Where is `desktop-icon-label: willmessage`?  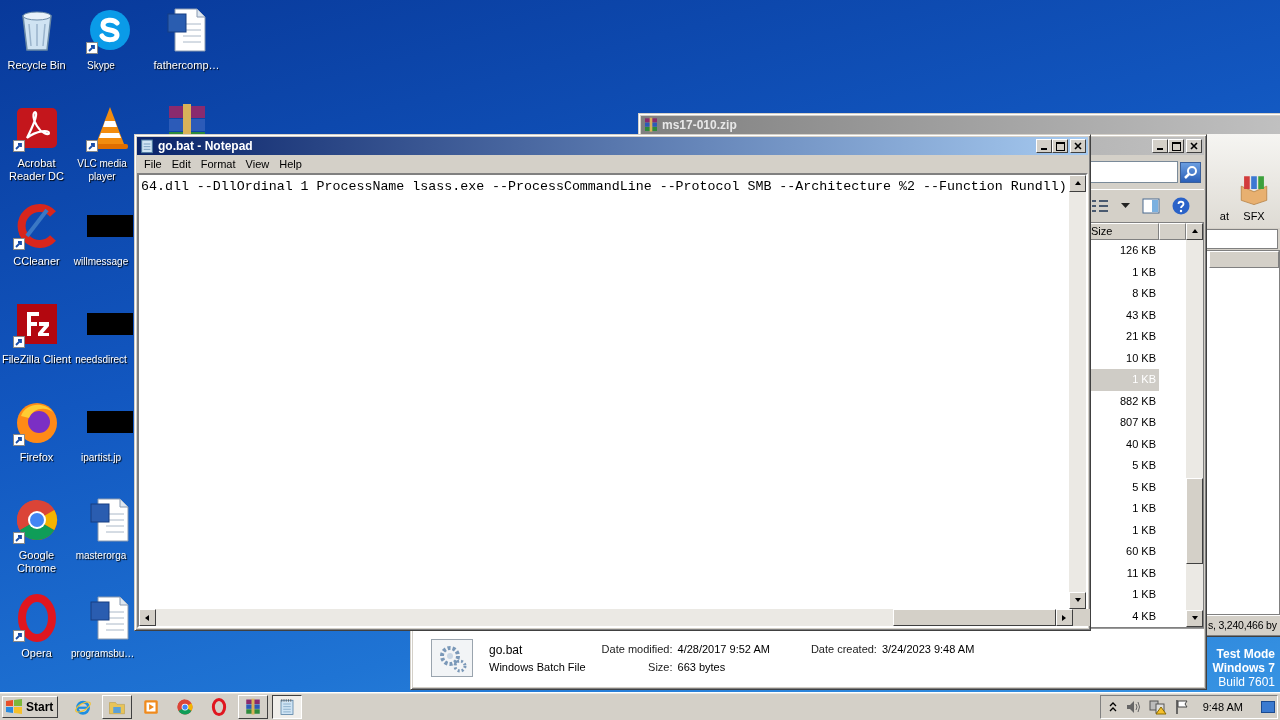 desktop-icon-label: willmessage is located at coordinates (101, 261).